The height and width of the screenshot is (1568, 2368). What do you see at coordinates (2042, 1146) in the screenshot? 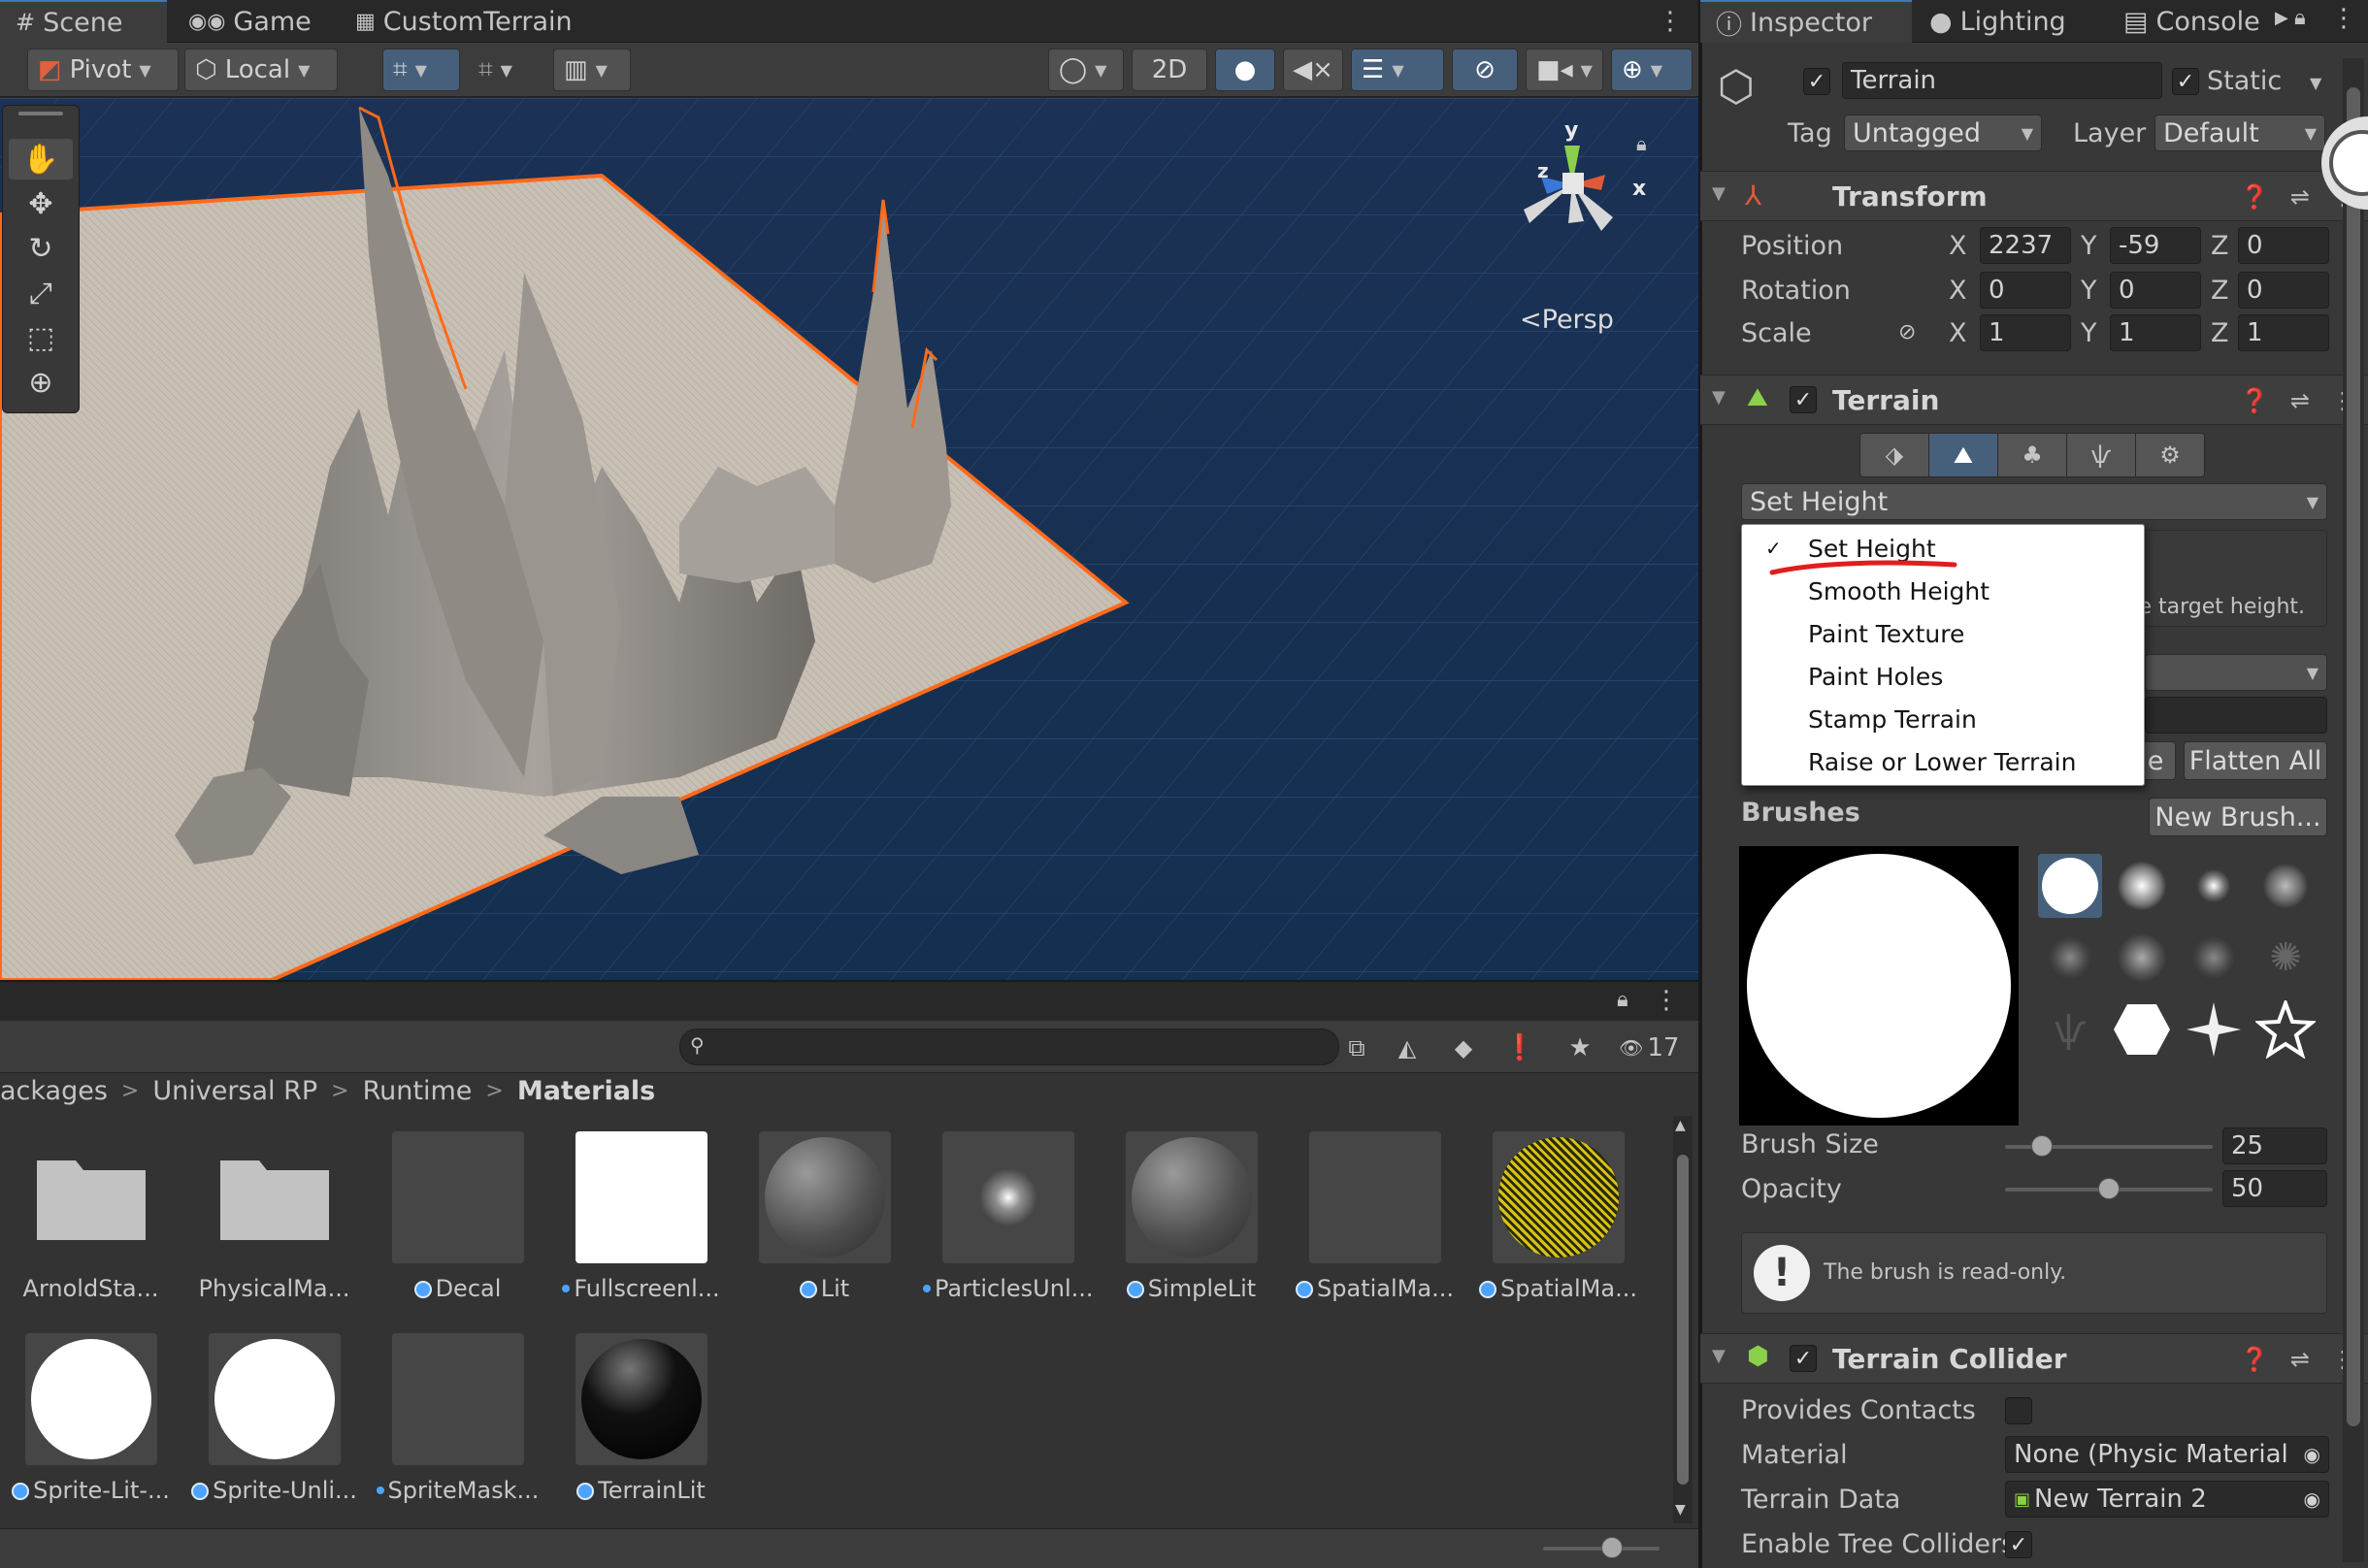
I see `brush-size-knob` at bounding box center [2042, 1146].